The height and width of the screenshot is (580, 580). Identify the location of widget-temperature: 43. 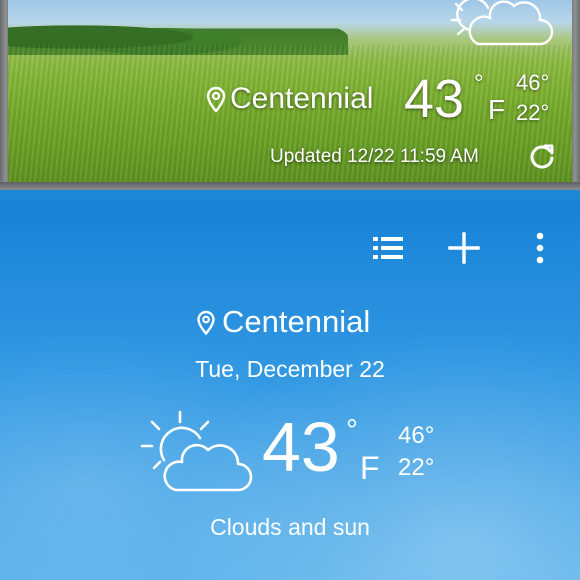
(434, 99).